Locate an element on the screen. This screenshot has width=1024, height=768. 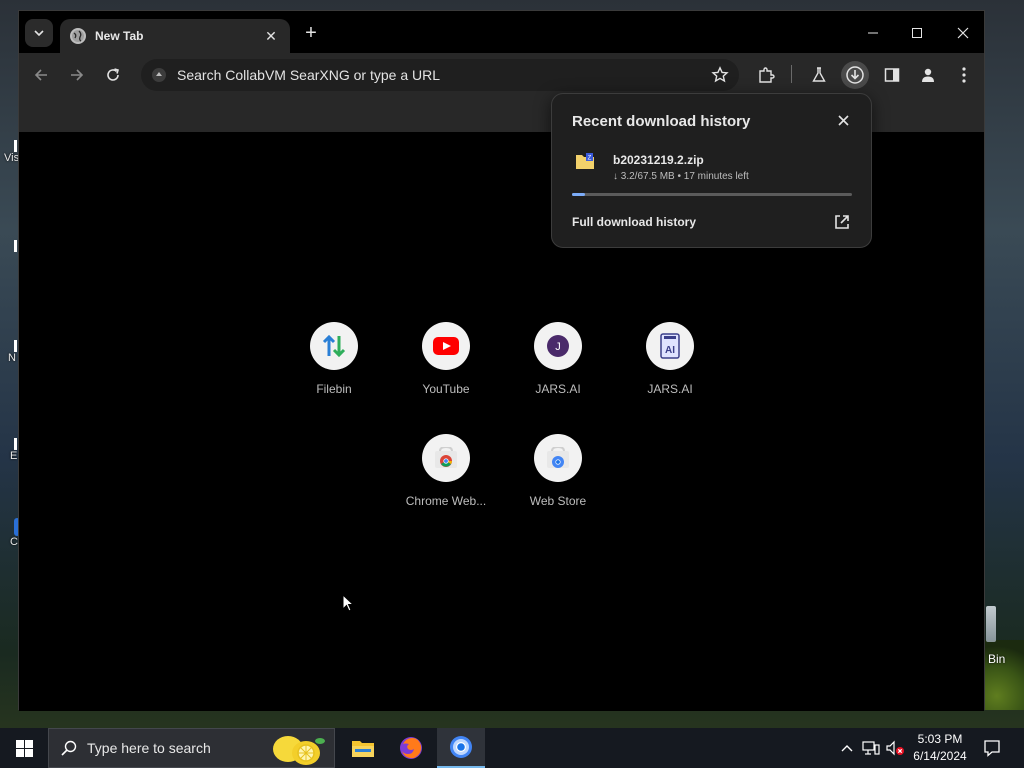
tray-network is located at coordinates (871, 748).